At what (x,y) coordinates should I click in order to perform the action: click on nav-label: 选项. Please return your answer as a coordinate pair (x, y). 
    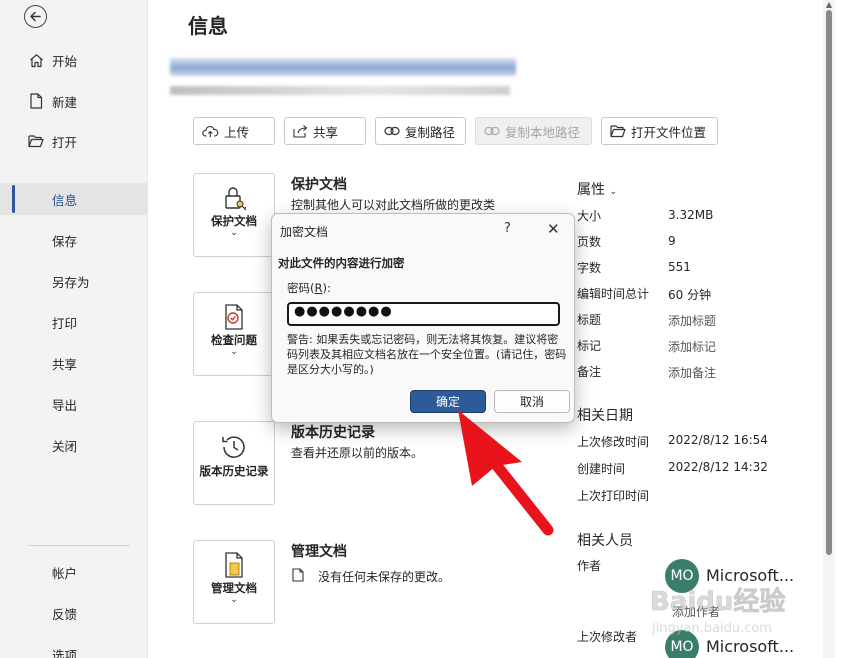
    Looking at the image, I should click on (65, 652).